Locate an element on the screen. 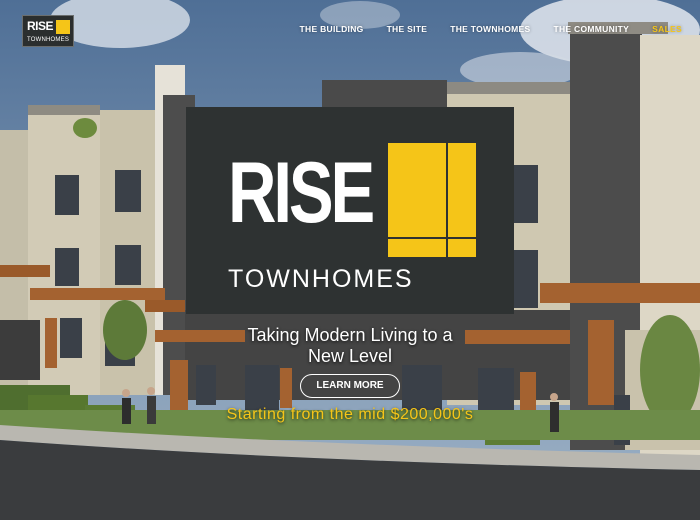 This screenshot has height=520, width=700. tagline-line-1: Taking Modern Living to a is located at coordinates (350, 335).